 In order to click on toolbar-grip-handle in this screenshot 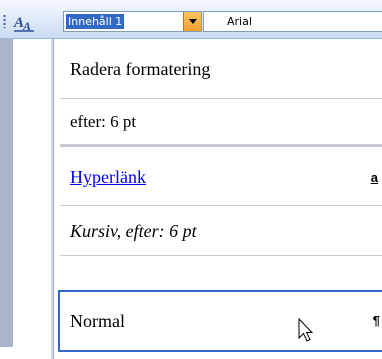, I will do `click(4, 21)`.